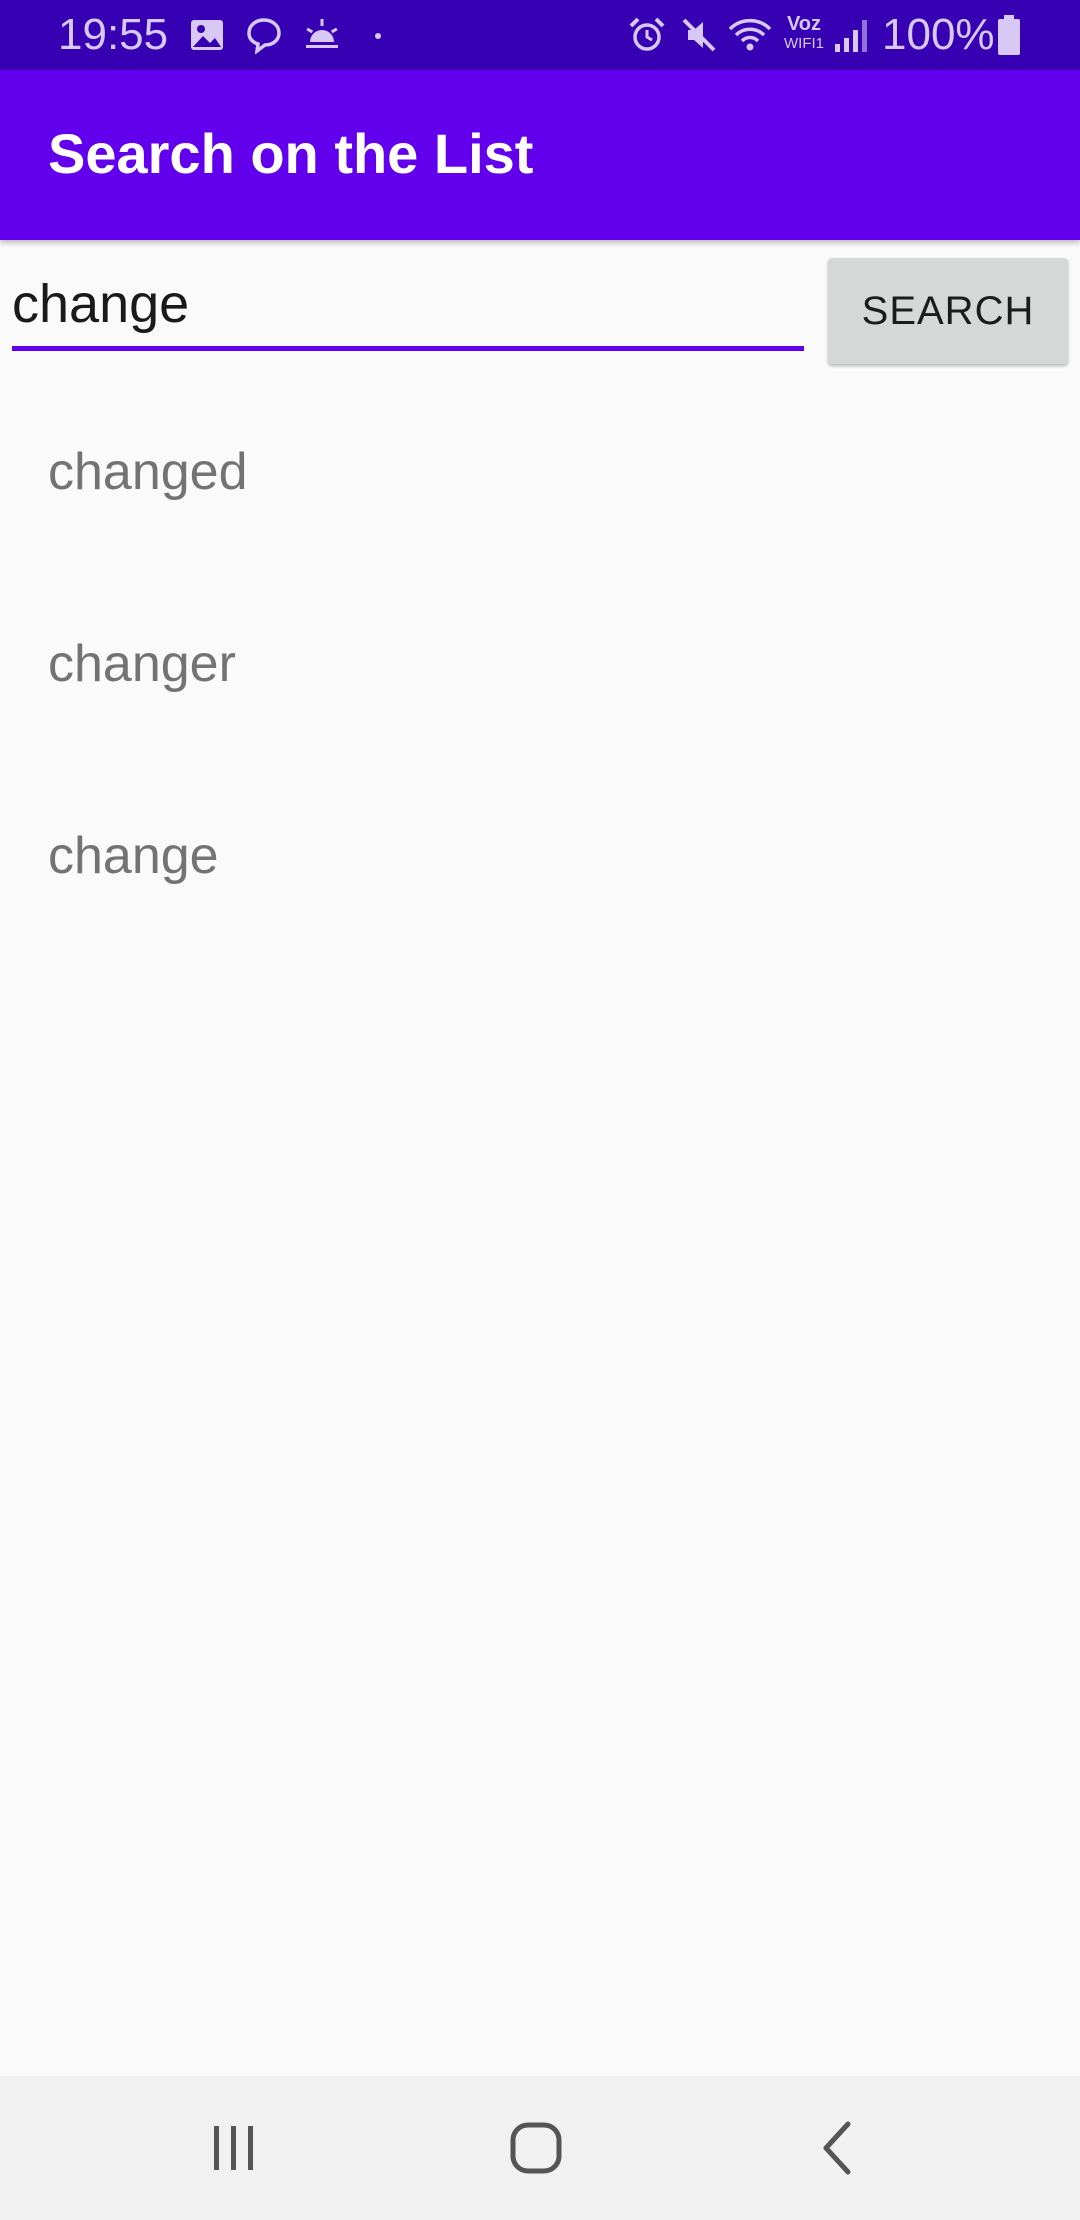 The width and height of the screenshot is (1080, 2220). What do you see at coordinates (948, 311) in the screenshot?
I see `search-button: SEARCH` at bounding box center [948, 311].